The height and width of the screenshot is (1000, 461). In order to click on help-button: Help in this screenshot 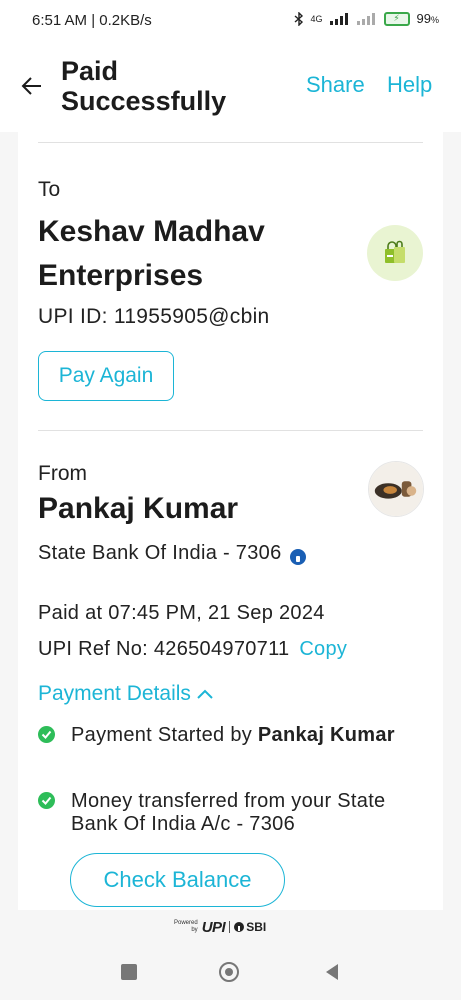, I will do `click(409, 85)`.